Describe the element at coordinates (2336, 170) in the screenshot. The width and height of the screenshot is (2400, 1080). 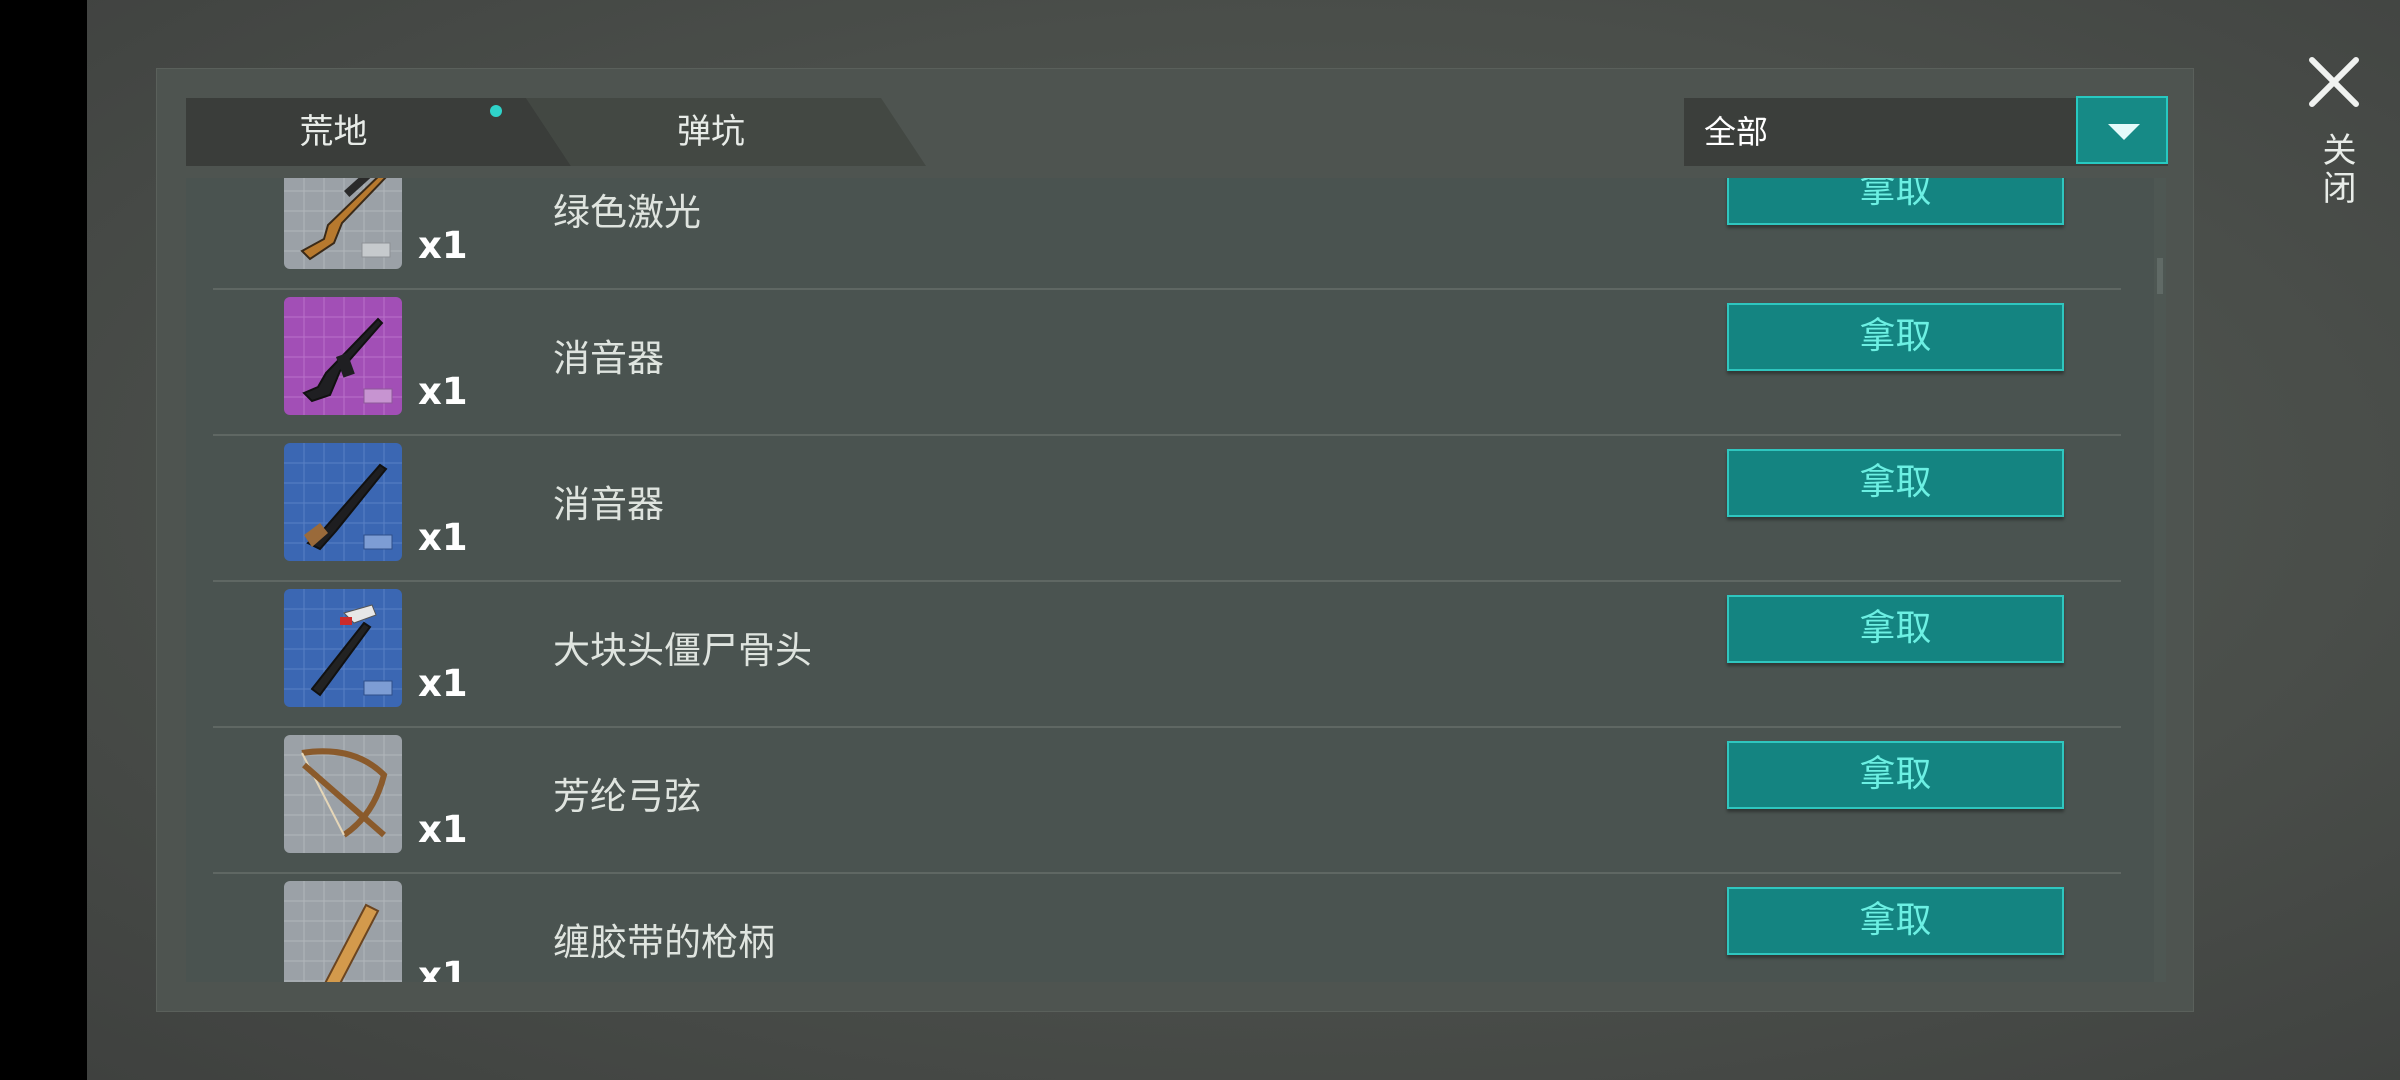
I see `close-label: 关闭` at that location.